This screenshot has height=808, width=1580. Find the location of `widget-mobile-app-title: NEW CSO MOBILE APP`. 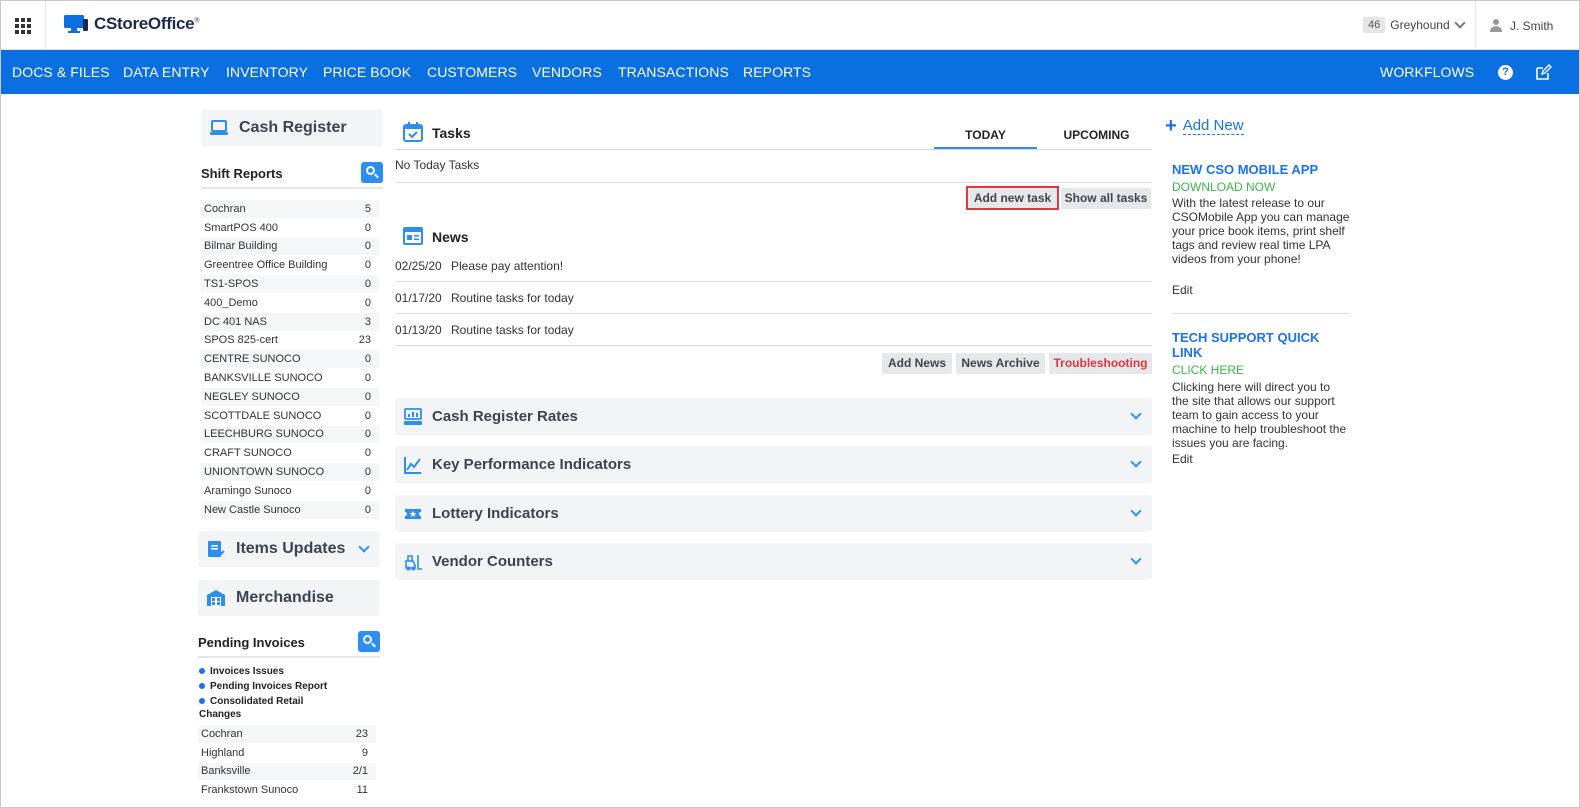

widget-mobile-app-title: NEW CSO MOBILE APP is located at coordinates (1245, 169).